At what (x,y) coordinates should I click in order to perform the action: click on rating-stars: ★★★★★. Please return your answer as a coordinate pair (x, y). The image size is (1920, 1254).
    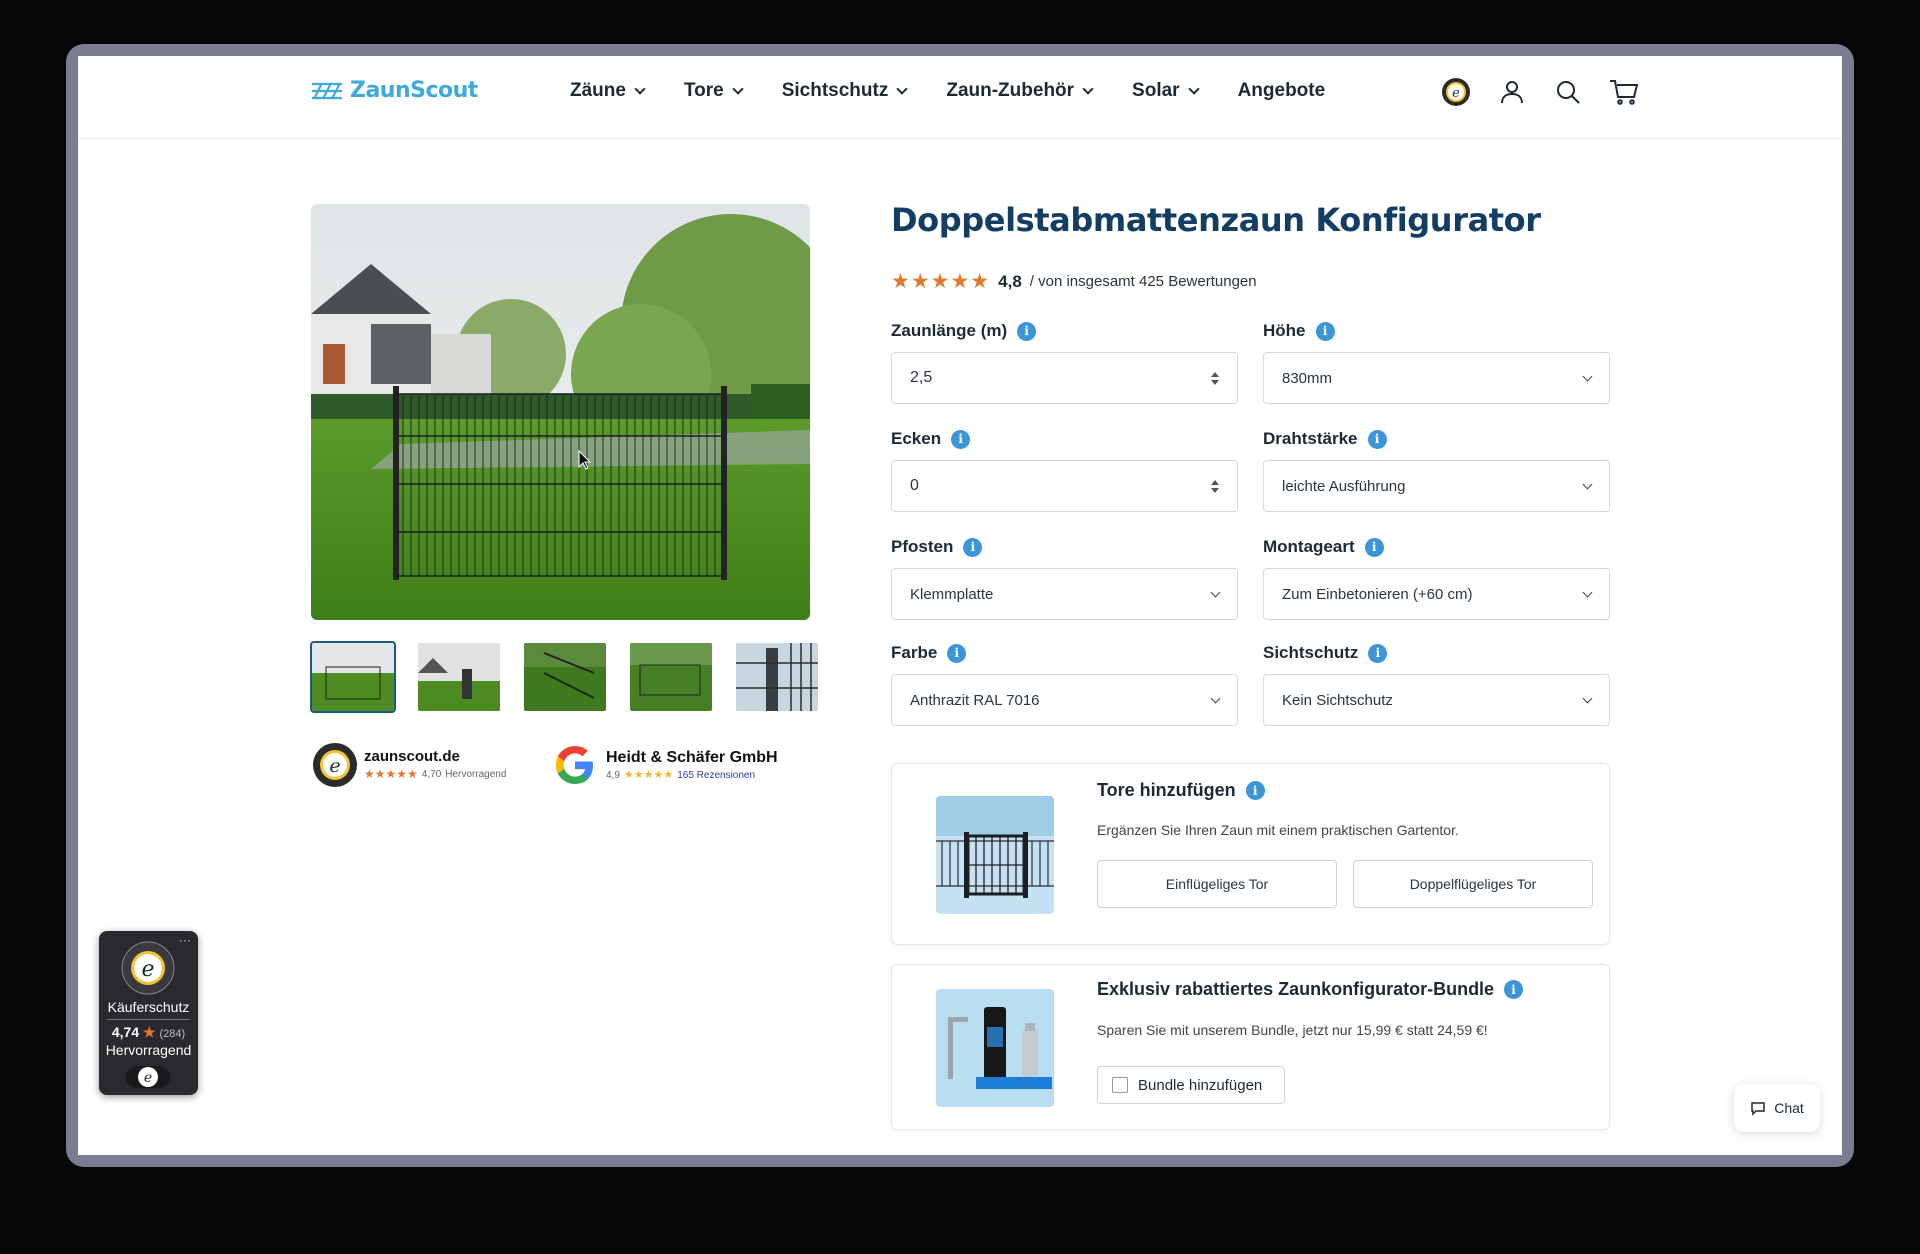
    Looking at the image, I should click on (941, 281).